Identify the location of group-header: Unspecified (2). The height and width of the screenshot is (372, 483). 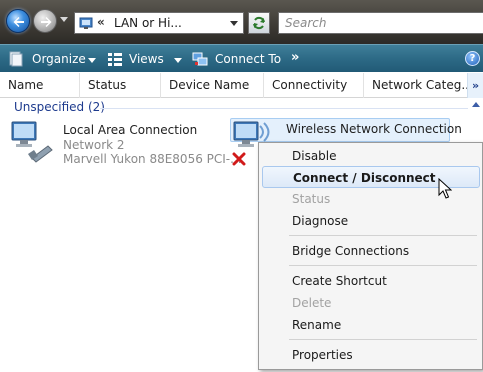
(59, 107).